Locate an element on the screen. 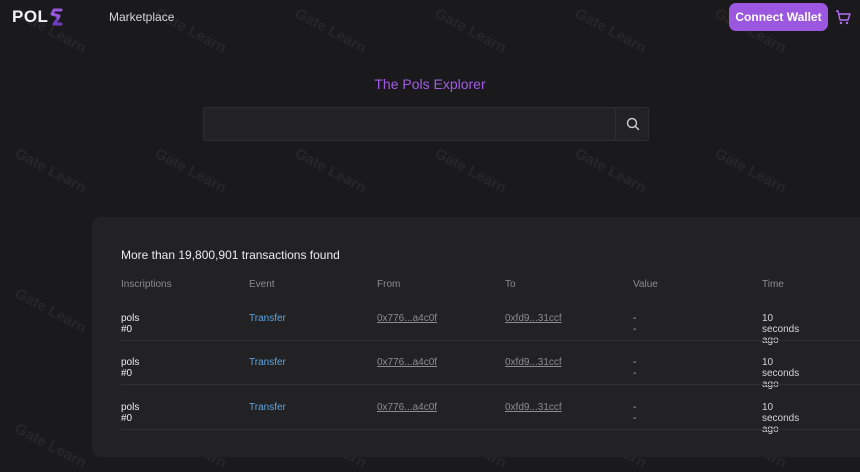  column-header-to: To is located at coordinates (510, 284).